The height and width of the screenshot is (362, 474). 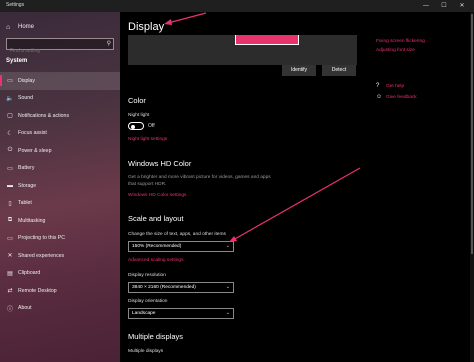 I want to click on sidebar-item-label: Remote Desktop, so click(x=37, y=290).